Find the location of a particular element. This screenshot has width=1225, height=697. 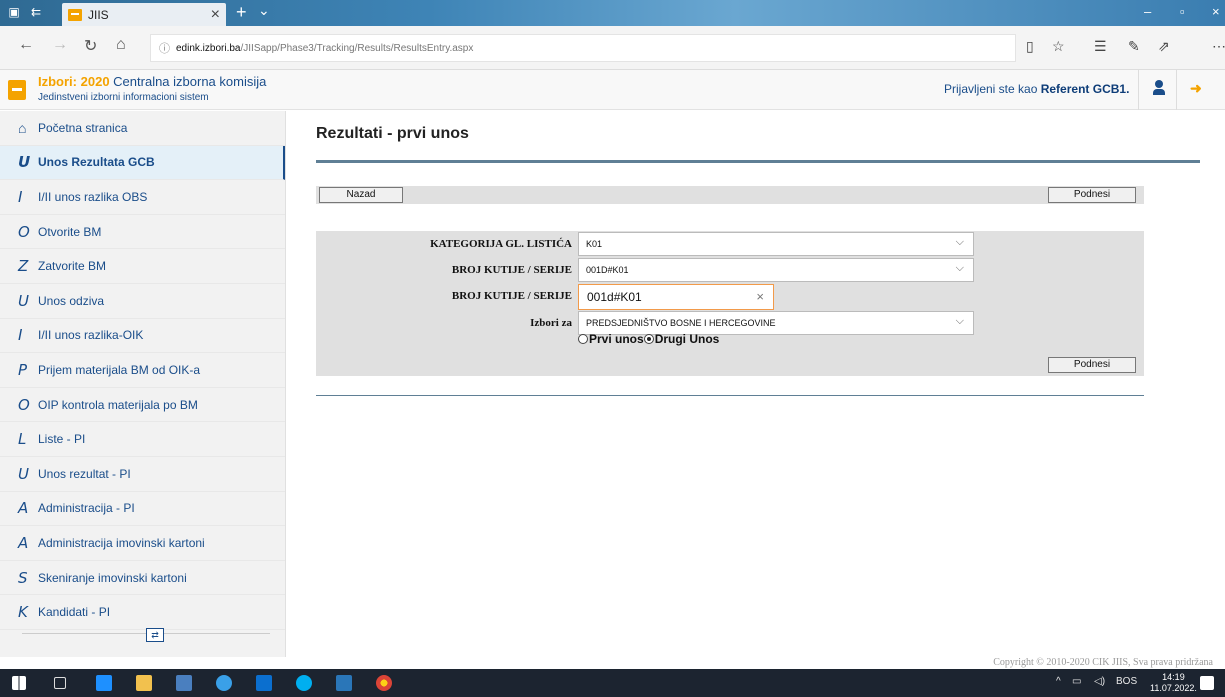

forward-arrow-icon: → is located at coordinates (60, 45).